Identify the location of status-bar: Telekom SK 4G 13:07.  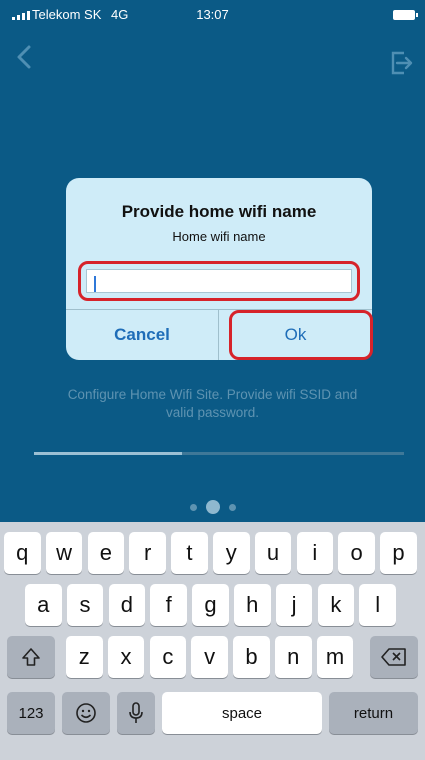
(212, 15).